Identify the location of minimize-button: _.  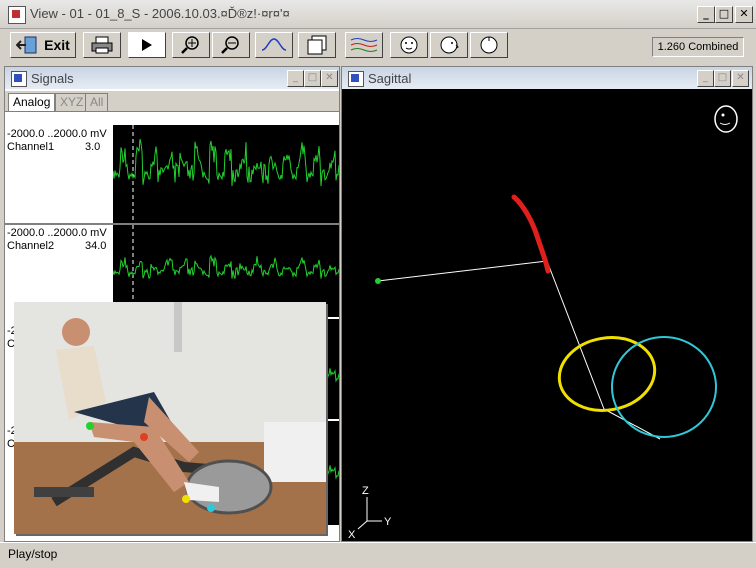
(706, 14).